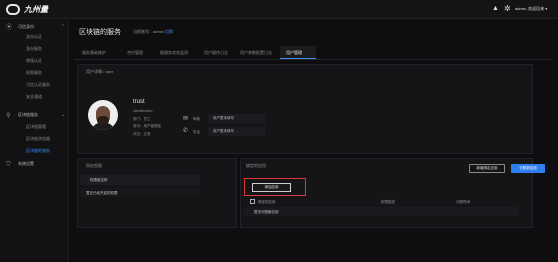  I want to click on chevron-down-icon: ⌄, so click(63, 115).